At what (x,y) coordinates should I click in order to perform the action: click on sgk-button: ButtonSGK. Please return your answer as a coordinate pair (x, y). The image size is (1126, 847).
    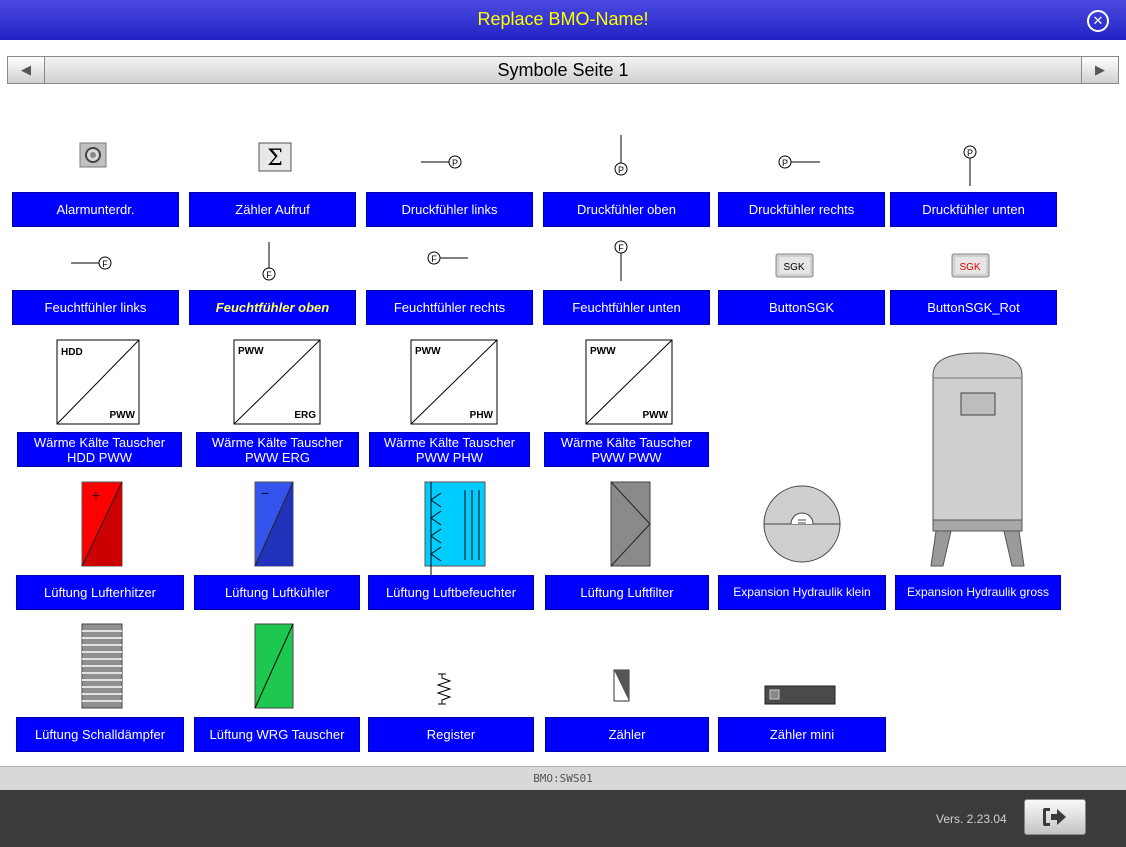
    Looking at the image, I should click on (801, 307).